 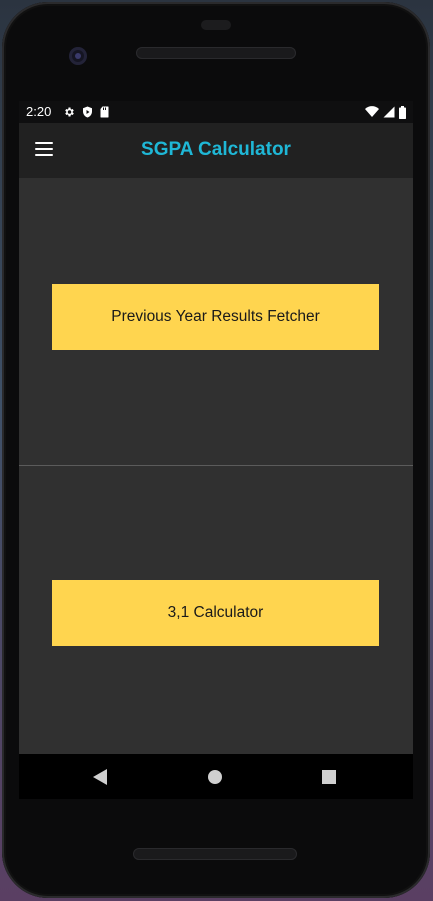 I want to click on status-bar: 2:20, so click(x=216, y=112).